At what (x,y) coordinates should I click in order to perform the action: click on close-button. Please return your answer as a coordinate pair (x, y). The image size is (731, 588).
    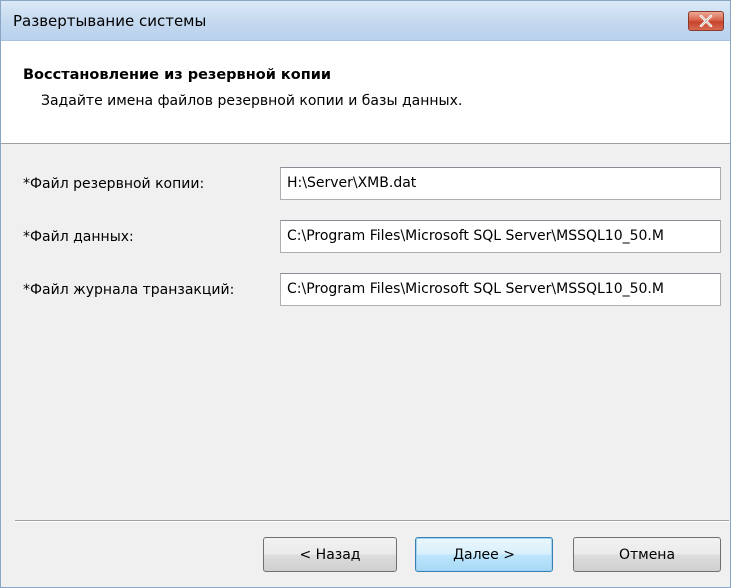
    Looking at the image, I should click on (706, 21).